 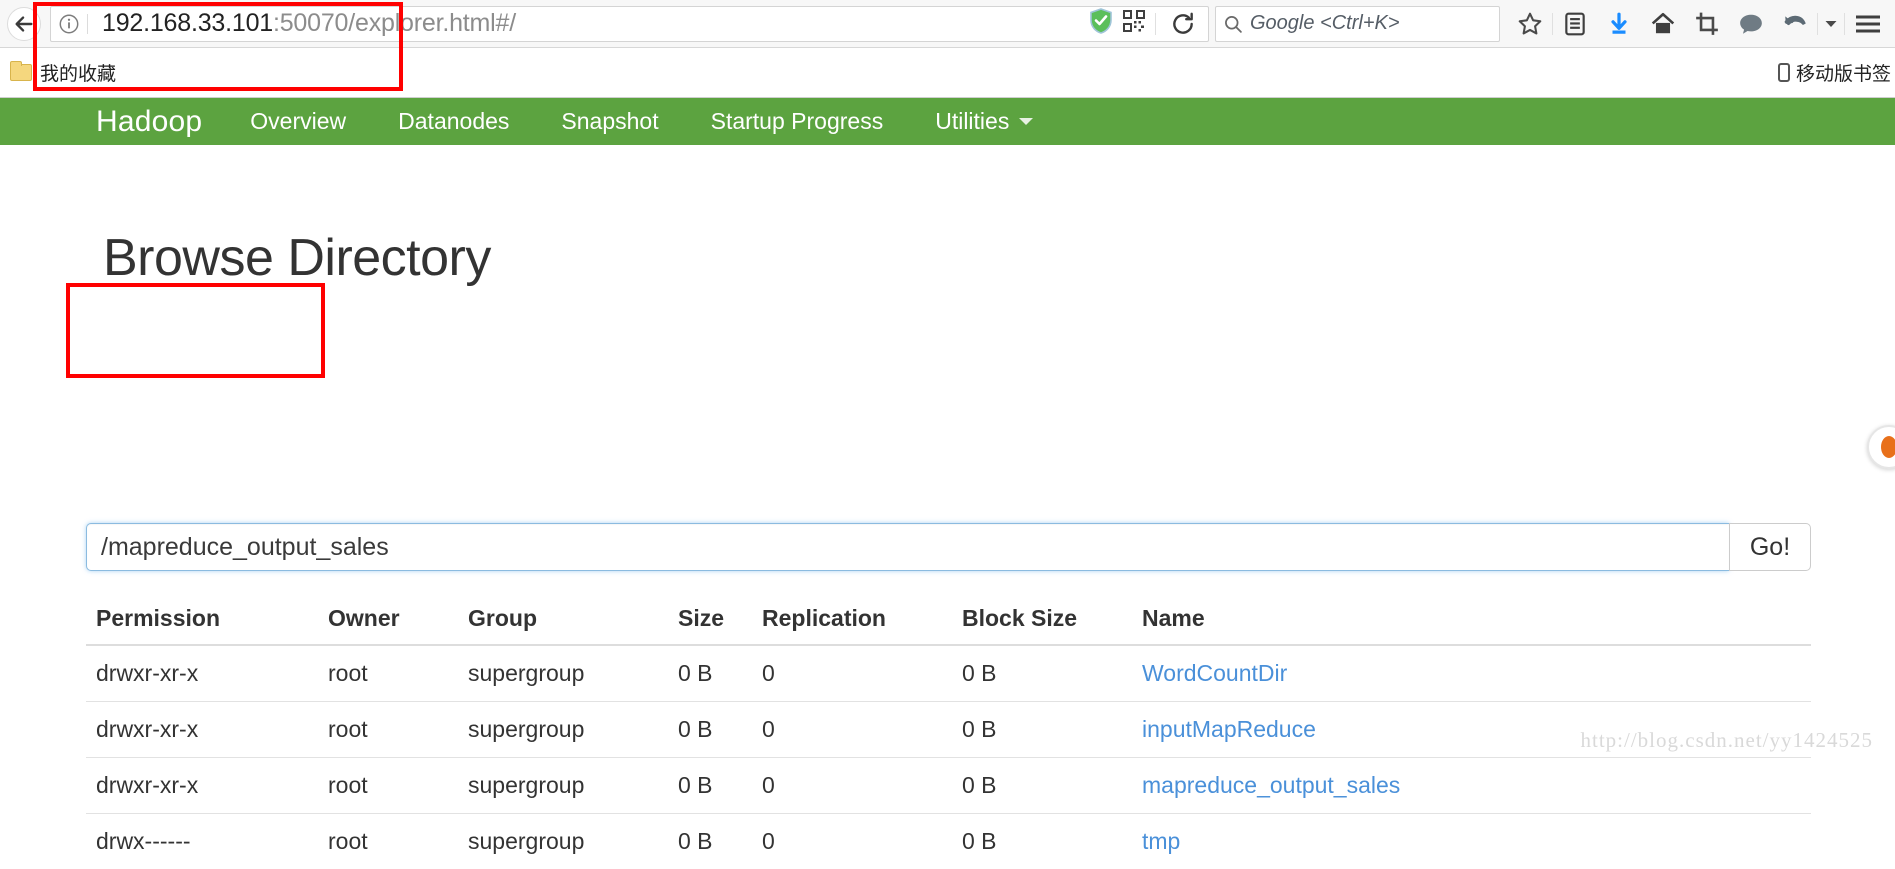 I want to click on file-link: inputMapReduce, so click(x=1229, y=729).